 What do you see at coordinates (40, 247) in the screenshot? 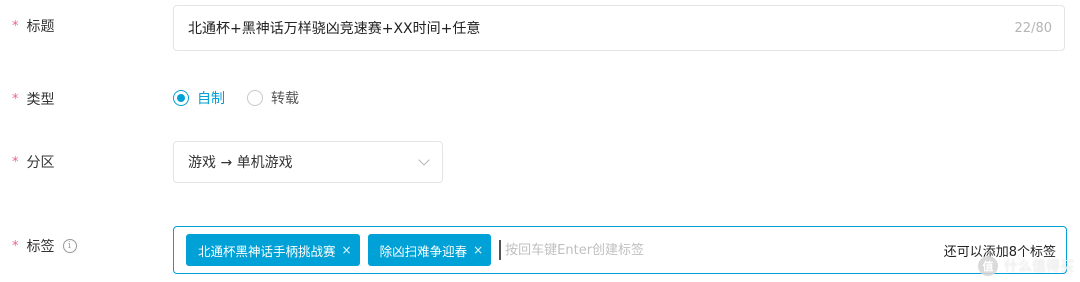
I see `tags-label: 标签` at bounding box center [40, 247].